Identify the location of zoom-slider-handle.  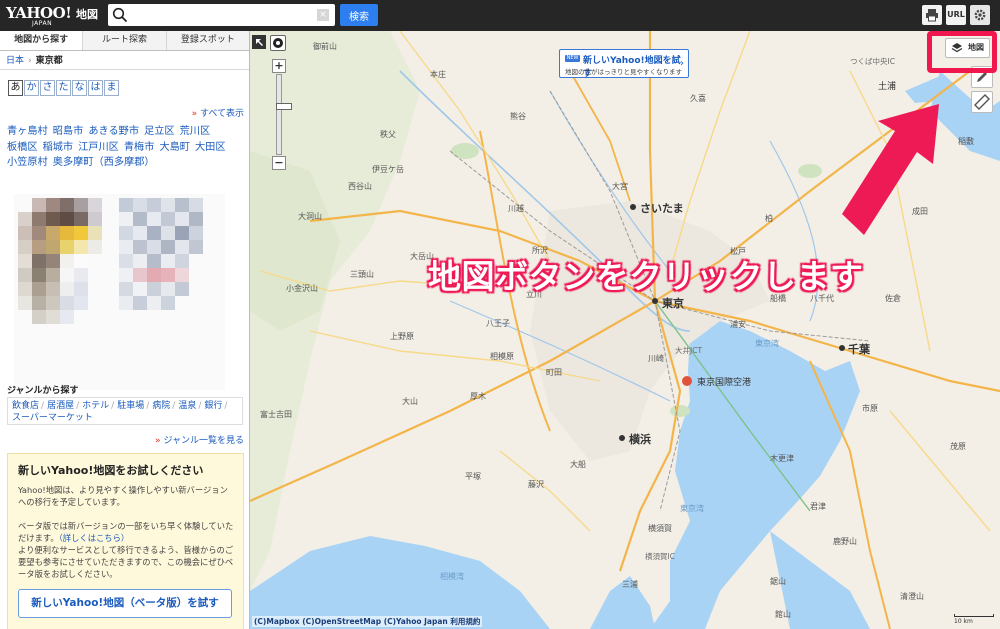
(284, 106).